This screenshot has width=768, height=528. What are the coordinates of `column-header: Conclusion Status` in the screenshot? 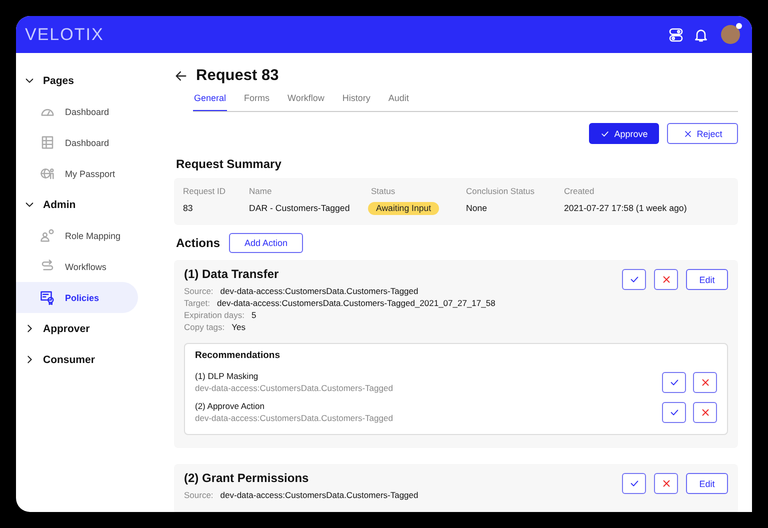 It's located at (501, 191).